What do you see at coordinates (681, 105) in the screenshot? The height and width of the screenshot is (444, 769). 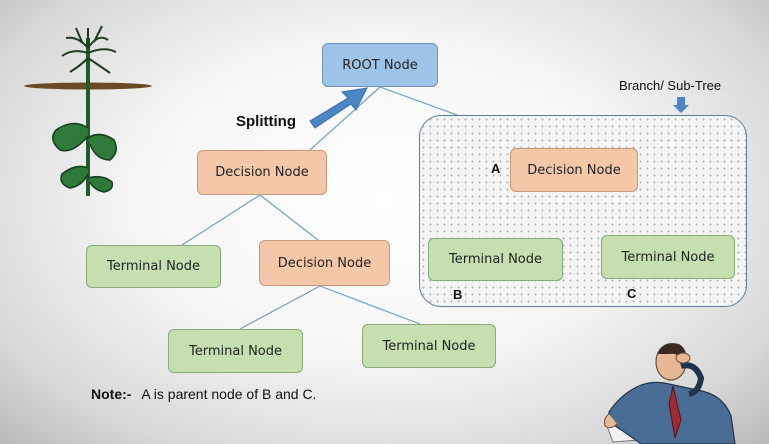 I see `branch-down-arrow` at bounding box center [681, 105].